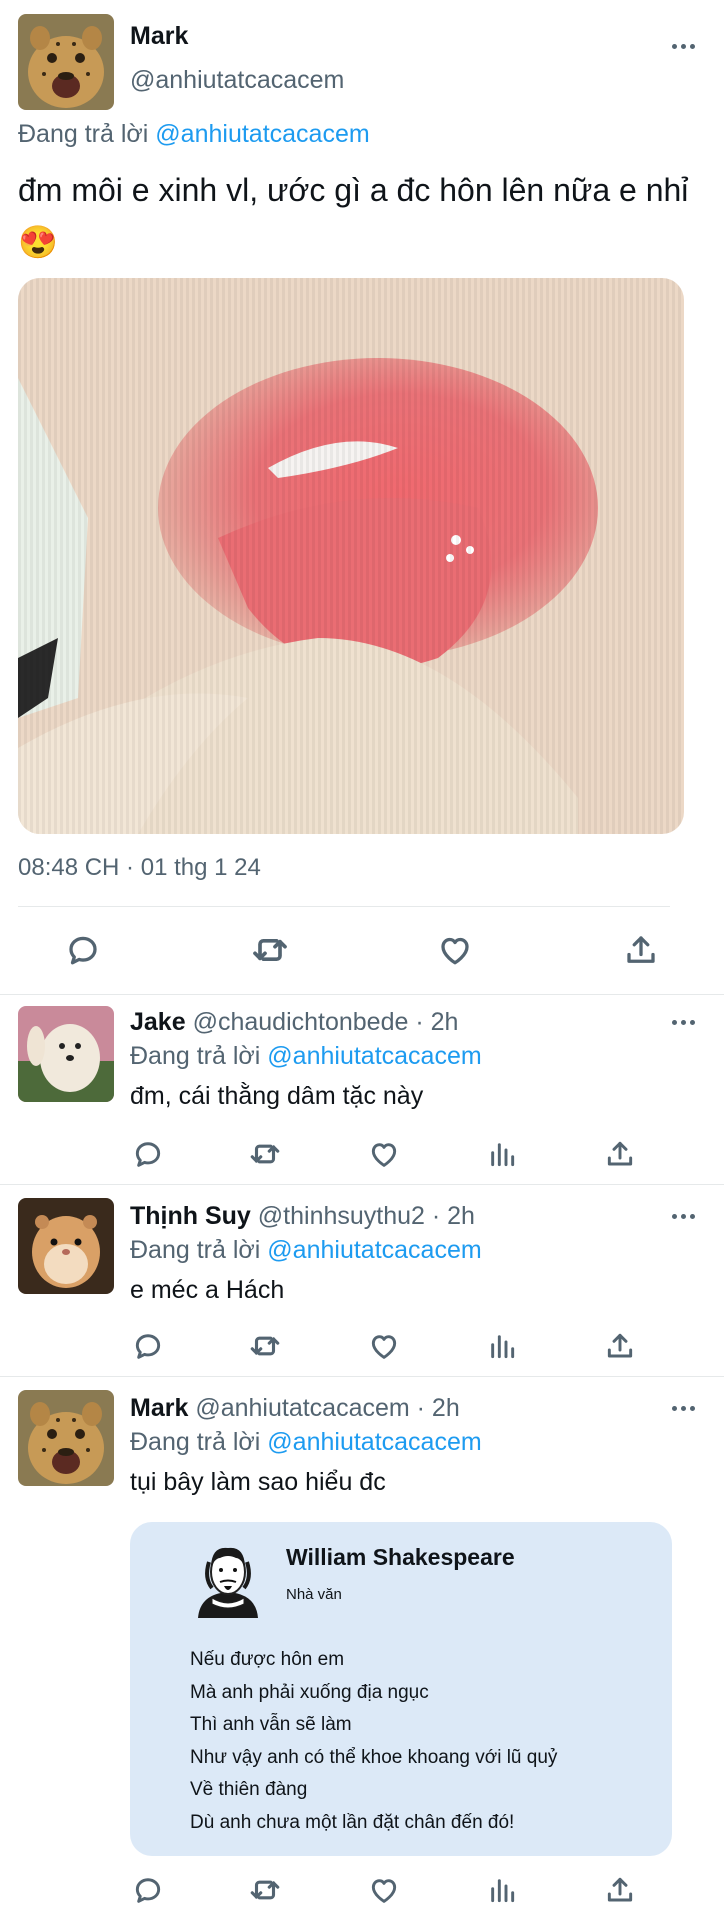 The width and height of the screenshot is (724, 1920). I want to click on reply-author-handle: @thinhsuythu2 · 2h, so click(366, 1216).